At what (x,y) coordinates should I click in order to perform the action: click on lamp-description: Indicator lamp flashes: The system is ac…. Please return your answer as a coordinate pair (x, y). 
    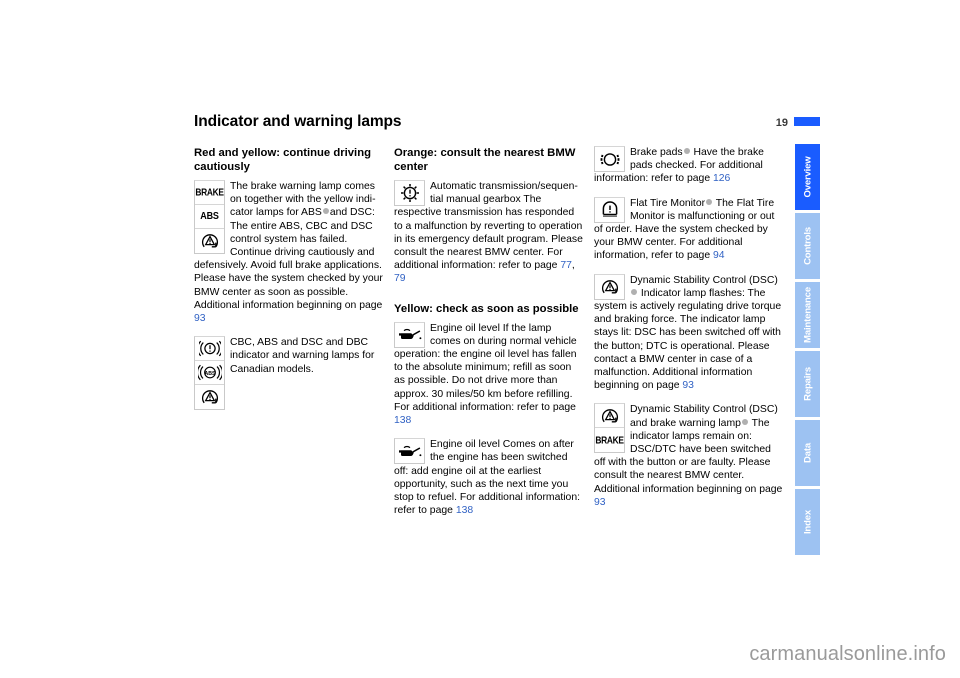
    Looking at the image, I should click on (688, 333).